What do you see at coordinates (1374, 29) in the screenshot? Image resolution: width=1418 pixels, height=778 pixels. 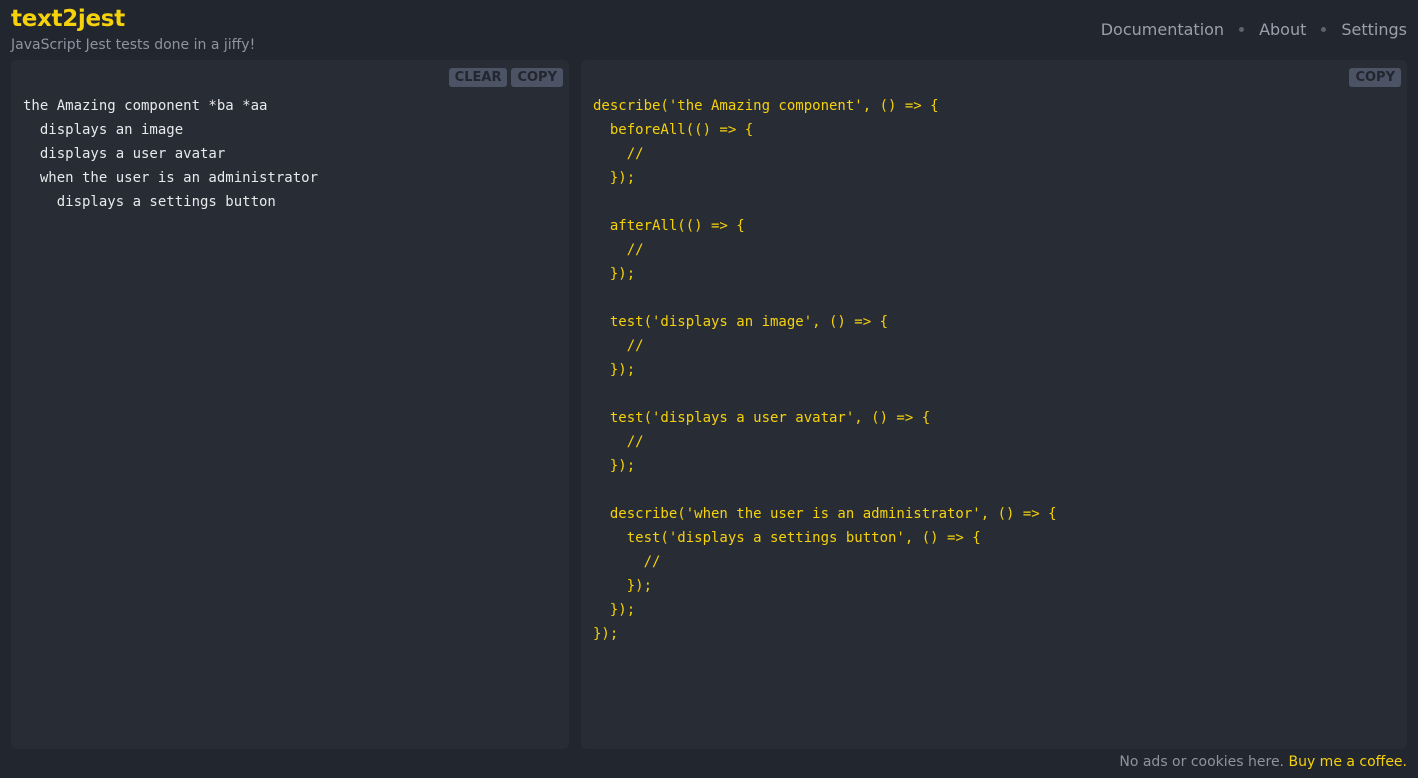 I see `nav-settings: Settings` at bounding box center [1374, 29].